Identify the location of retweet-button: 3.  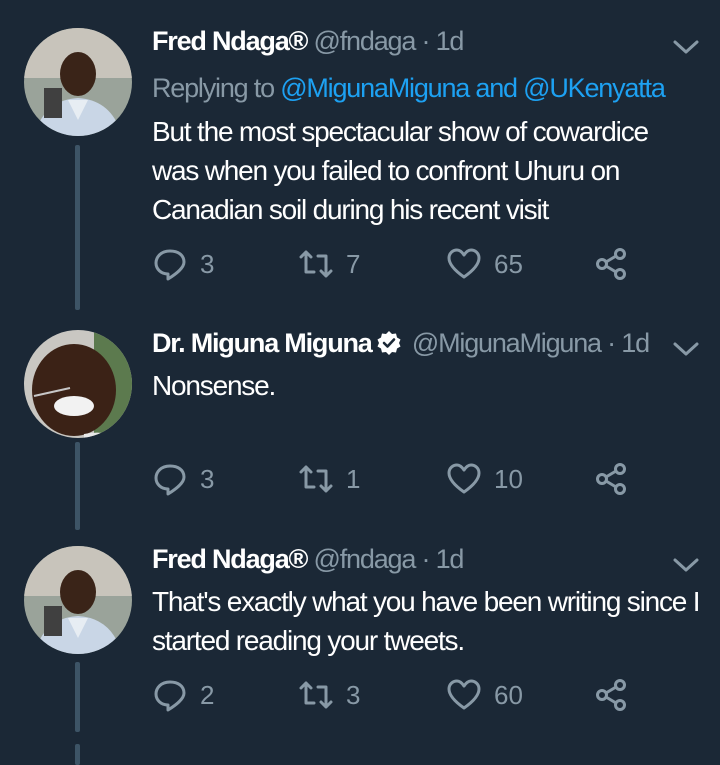
(329, 695).